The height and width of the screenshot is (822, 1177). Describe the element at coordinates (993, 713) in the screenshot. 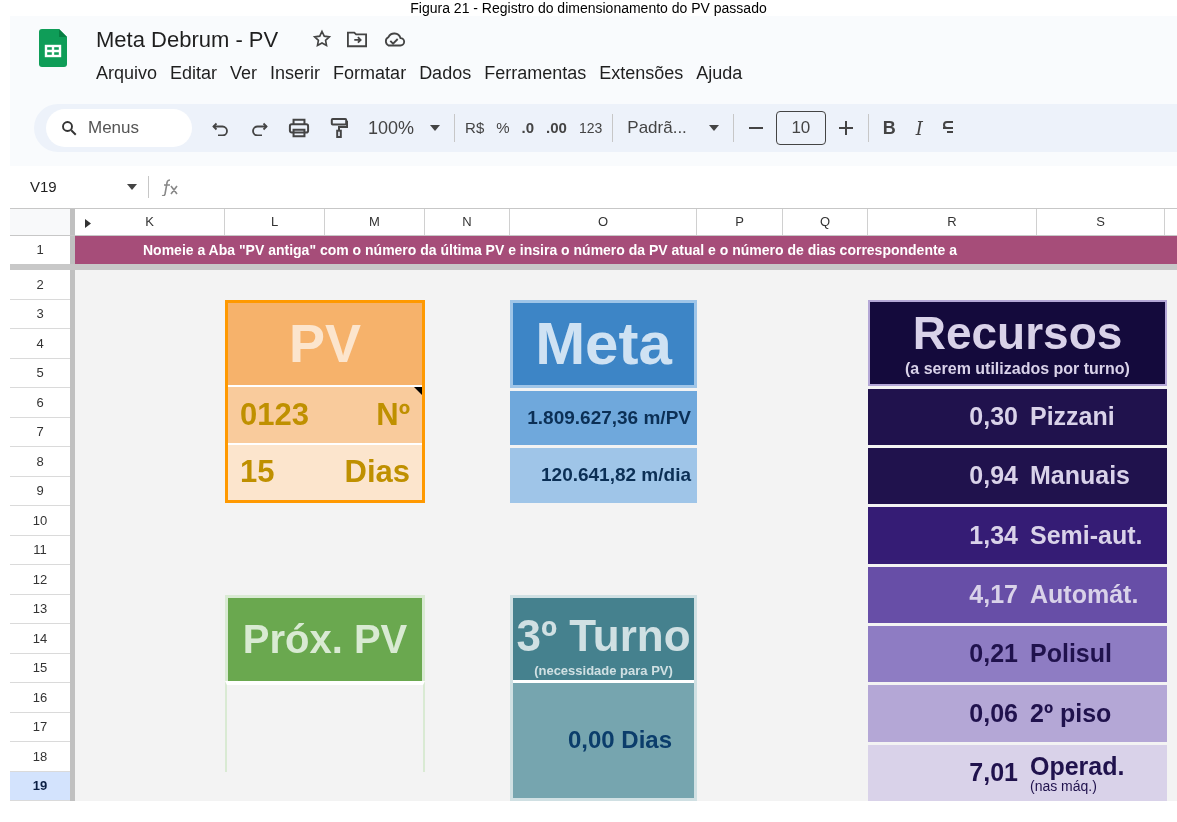

I see `value-text: 0,06` at that location.